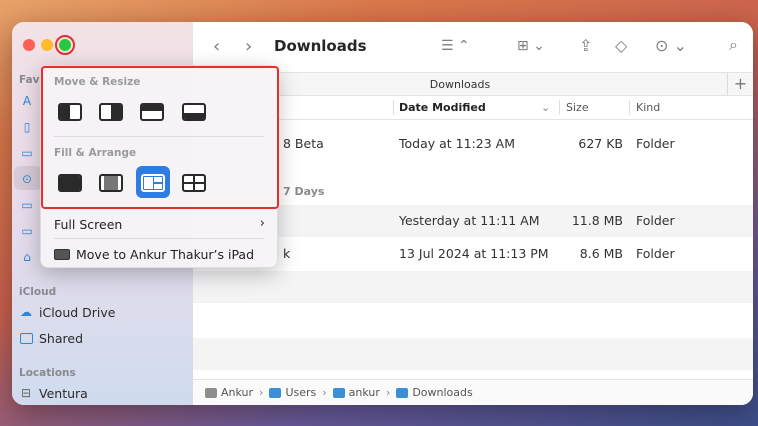 This screenshot has width=758, height=426. Describe the element at coordinates (364, 392) in the screenshot. I see `path-item: ankur` at that location.